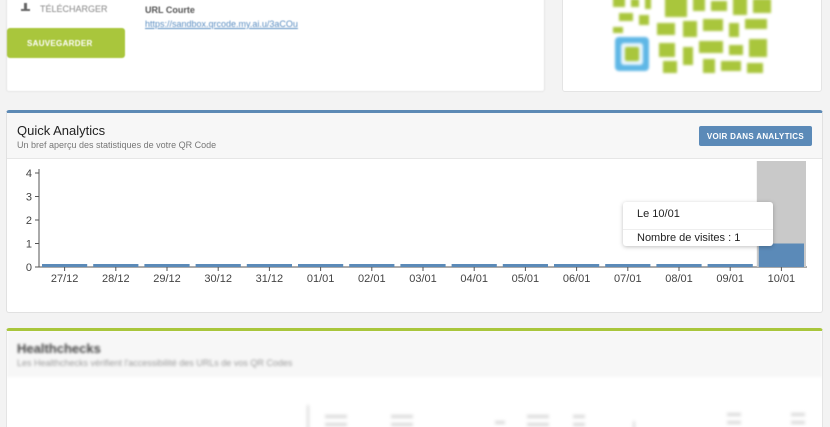  I want to click on x-tick-label: 02/01, so click(372, 279).